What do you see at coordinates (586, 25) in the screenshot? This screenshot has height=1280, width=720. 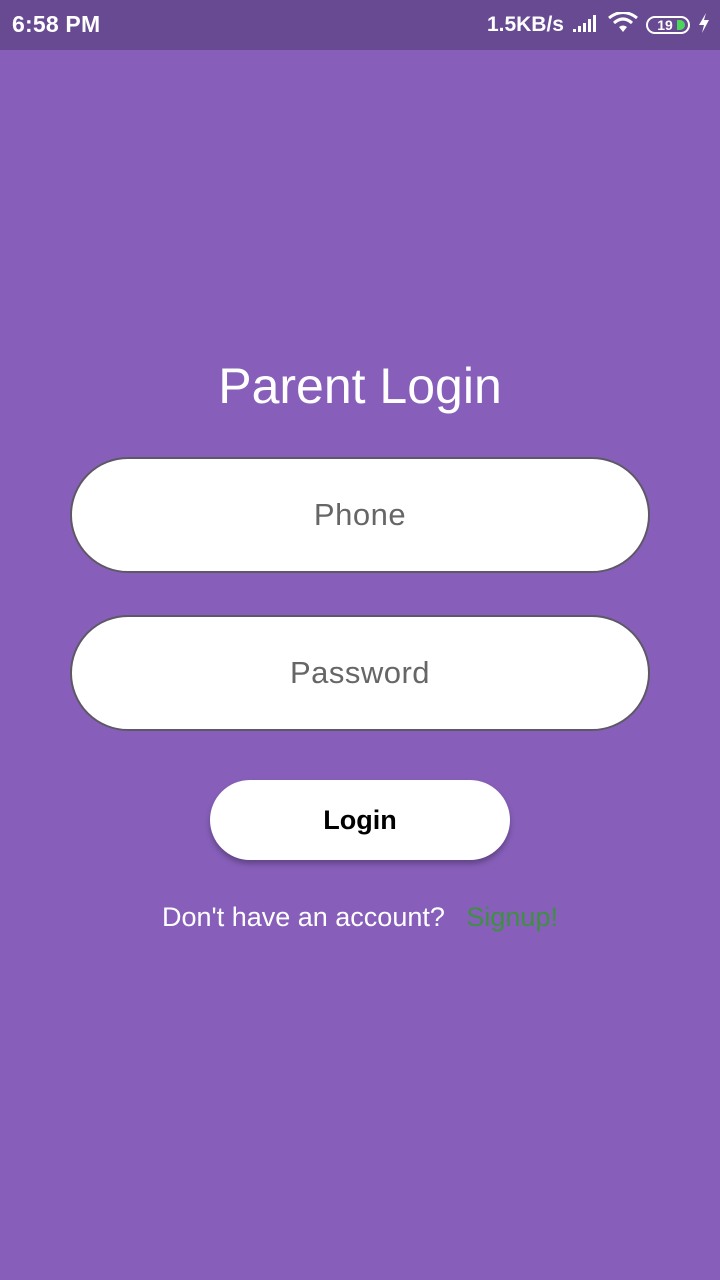 I see `signal-icon` at bounding box center [586, 25].